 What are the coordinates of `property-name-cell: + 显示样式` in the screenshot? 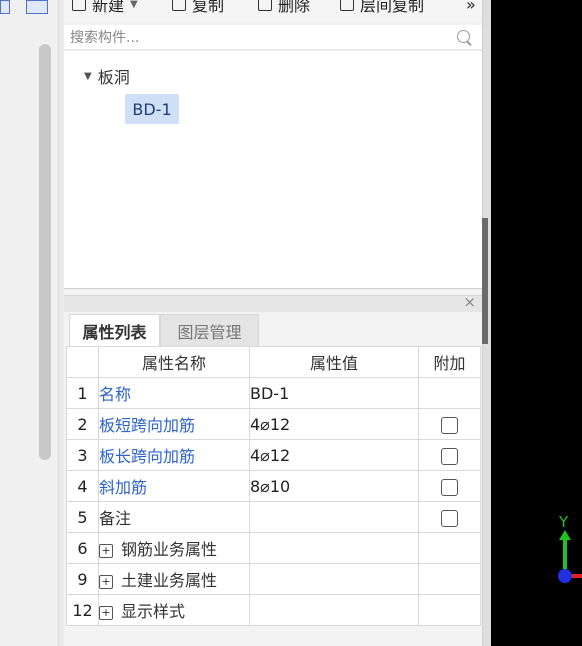 It's located at (174, 610).